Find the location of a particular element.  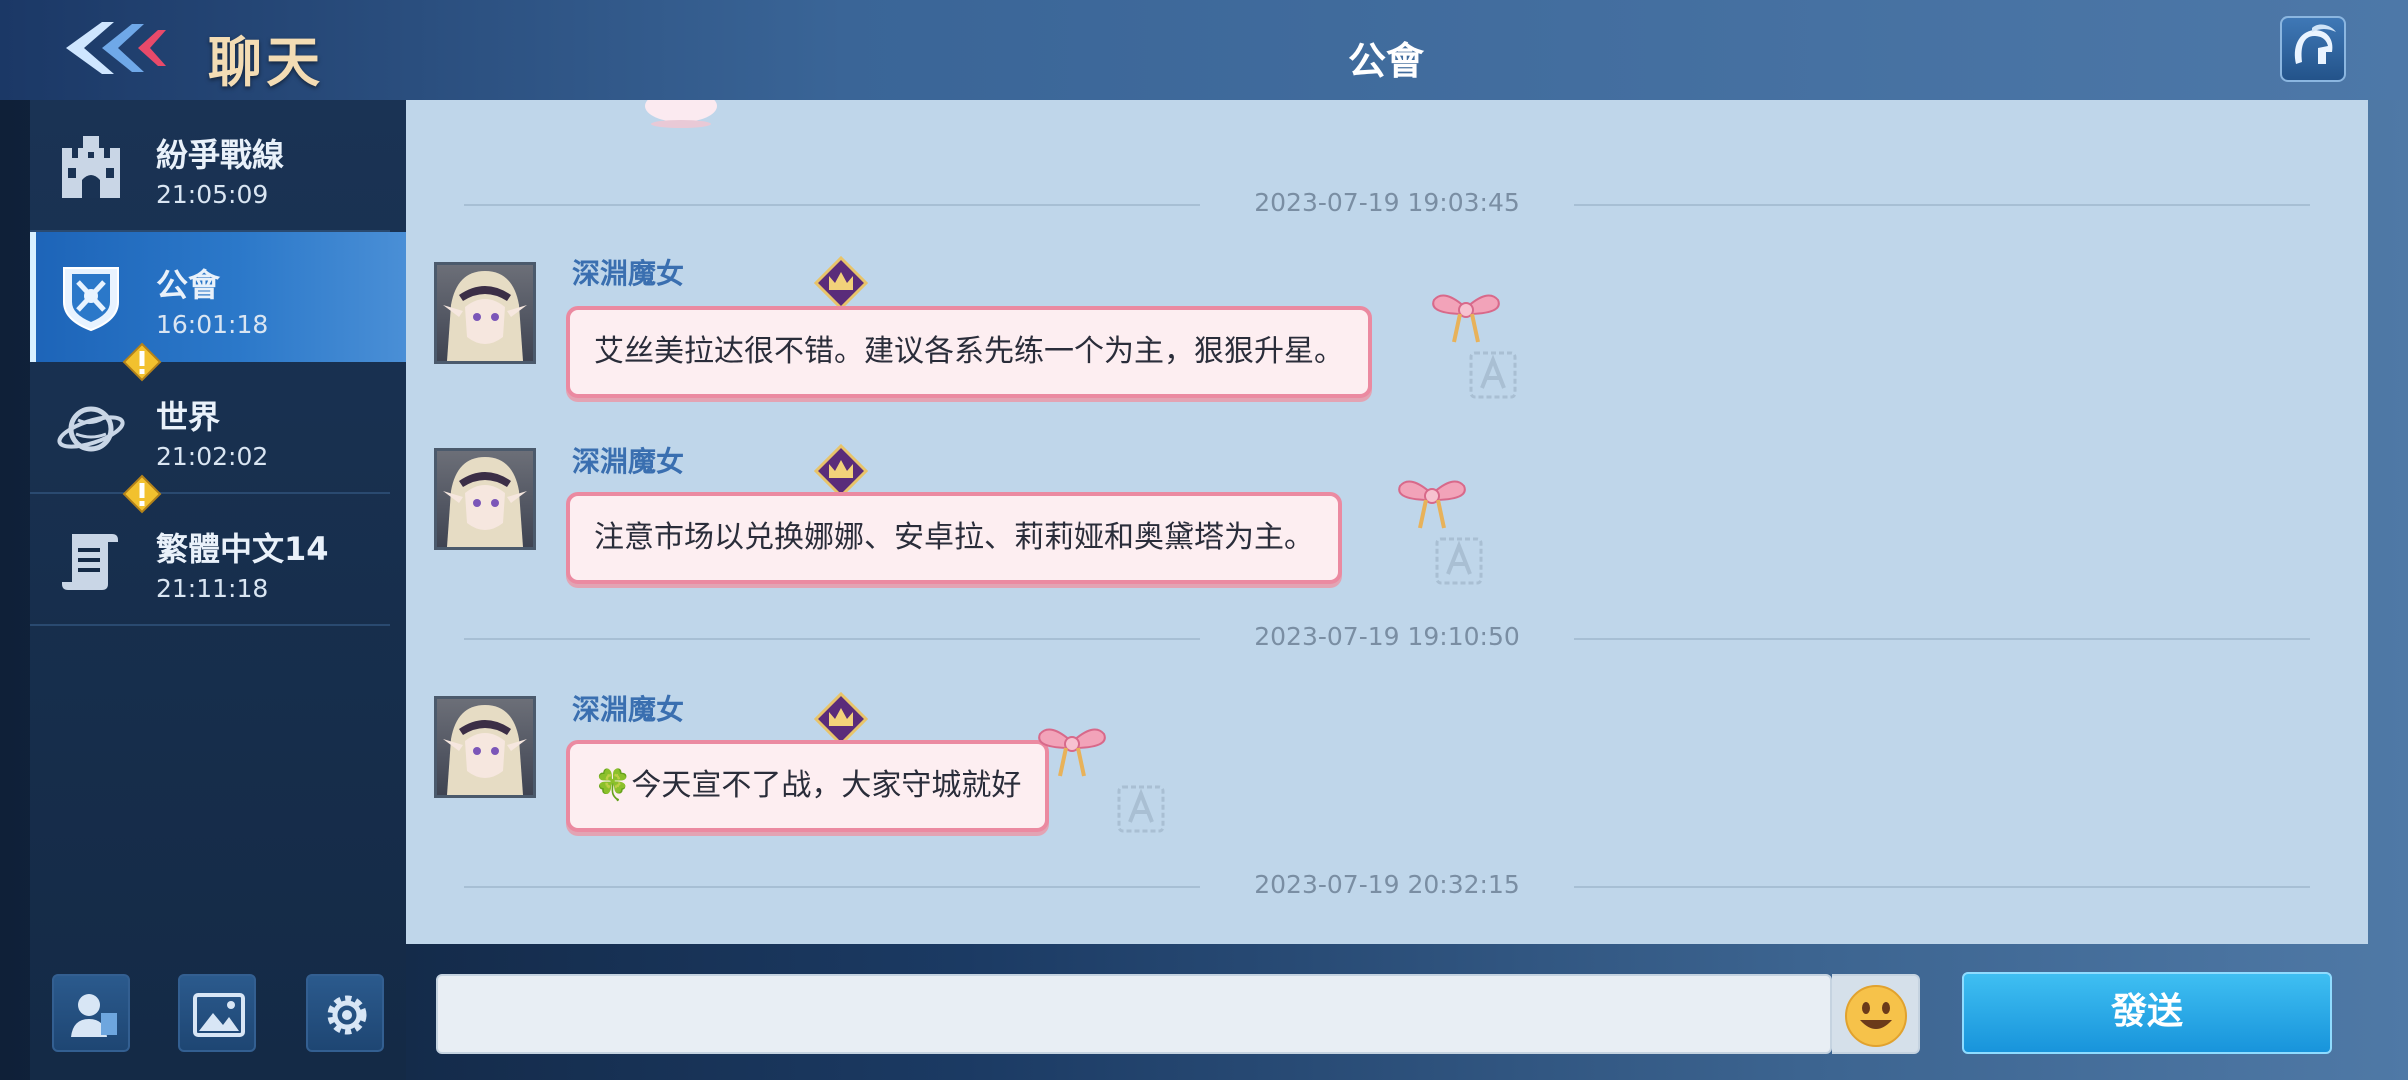

image-icon is located at coordinates (219, 1015).